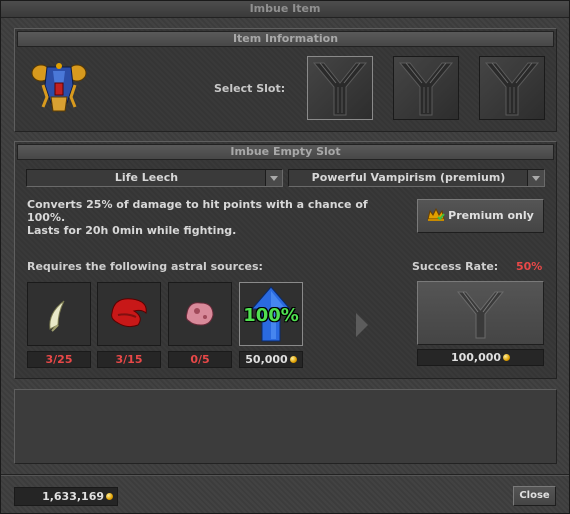 This screenshot has width=570, height=514. What do you see at coordinates (132, 230) in the screenshot?
I see `description-line-3: Lasts for 20h 0min while fighting.` at bounding box center [132, 230].